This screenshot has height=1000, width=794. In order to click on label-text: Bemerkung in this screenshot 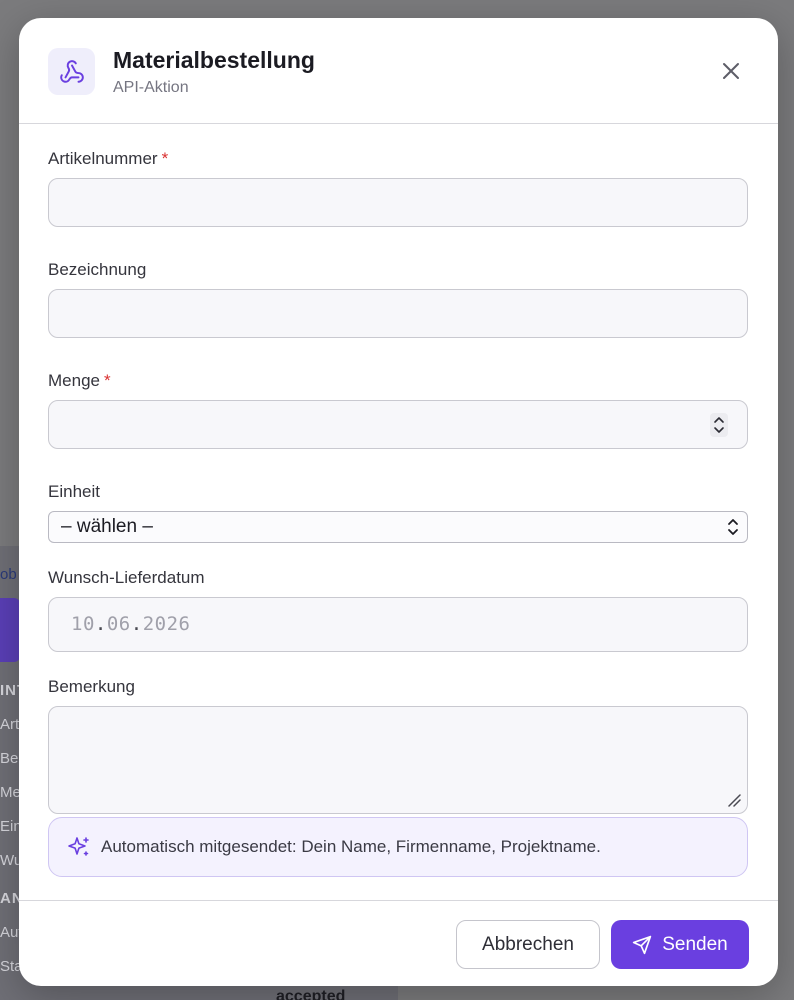, I will do `click(91, 686)`.